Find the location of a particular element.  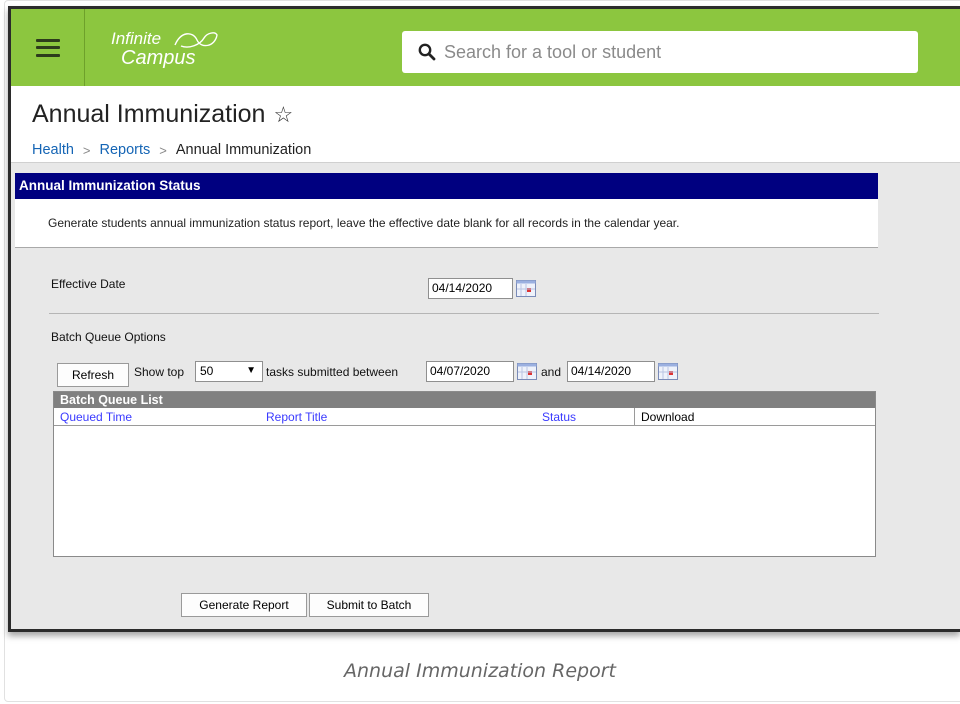

submit-to-batch-button: Submit to Batch is located at coordinates (369, 605).